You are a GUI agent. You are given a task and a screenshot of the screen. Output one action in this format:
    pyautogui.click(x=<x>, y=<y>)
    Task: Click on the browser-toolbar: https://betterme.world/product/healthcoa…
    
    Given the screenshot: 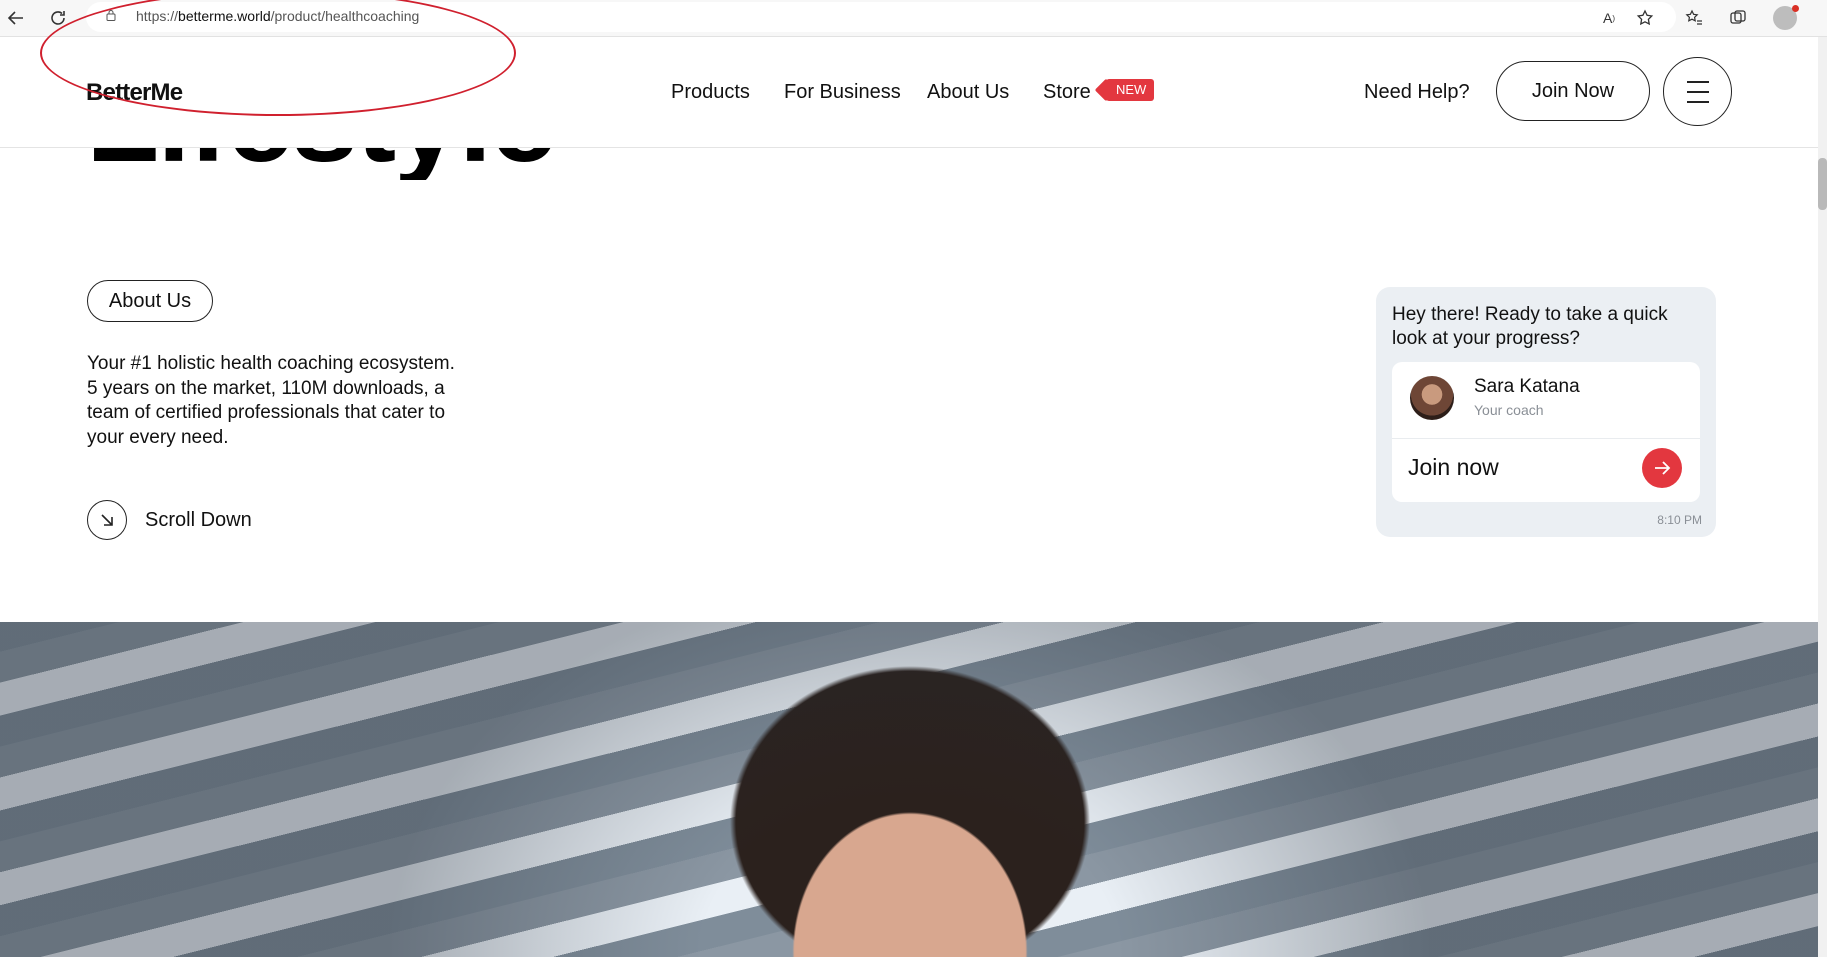 What is the action you would take?
    pyautogui.click(x=913, y=18)
    